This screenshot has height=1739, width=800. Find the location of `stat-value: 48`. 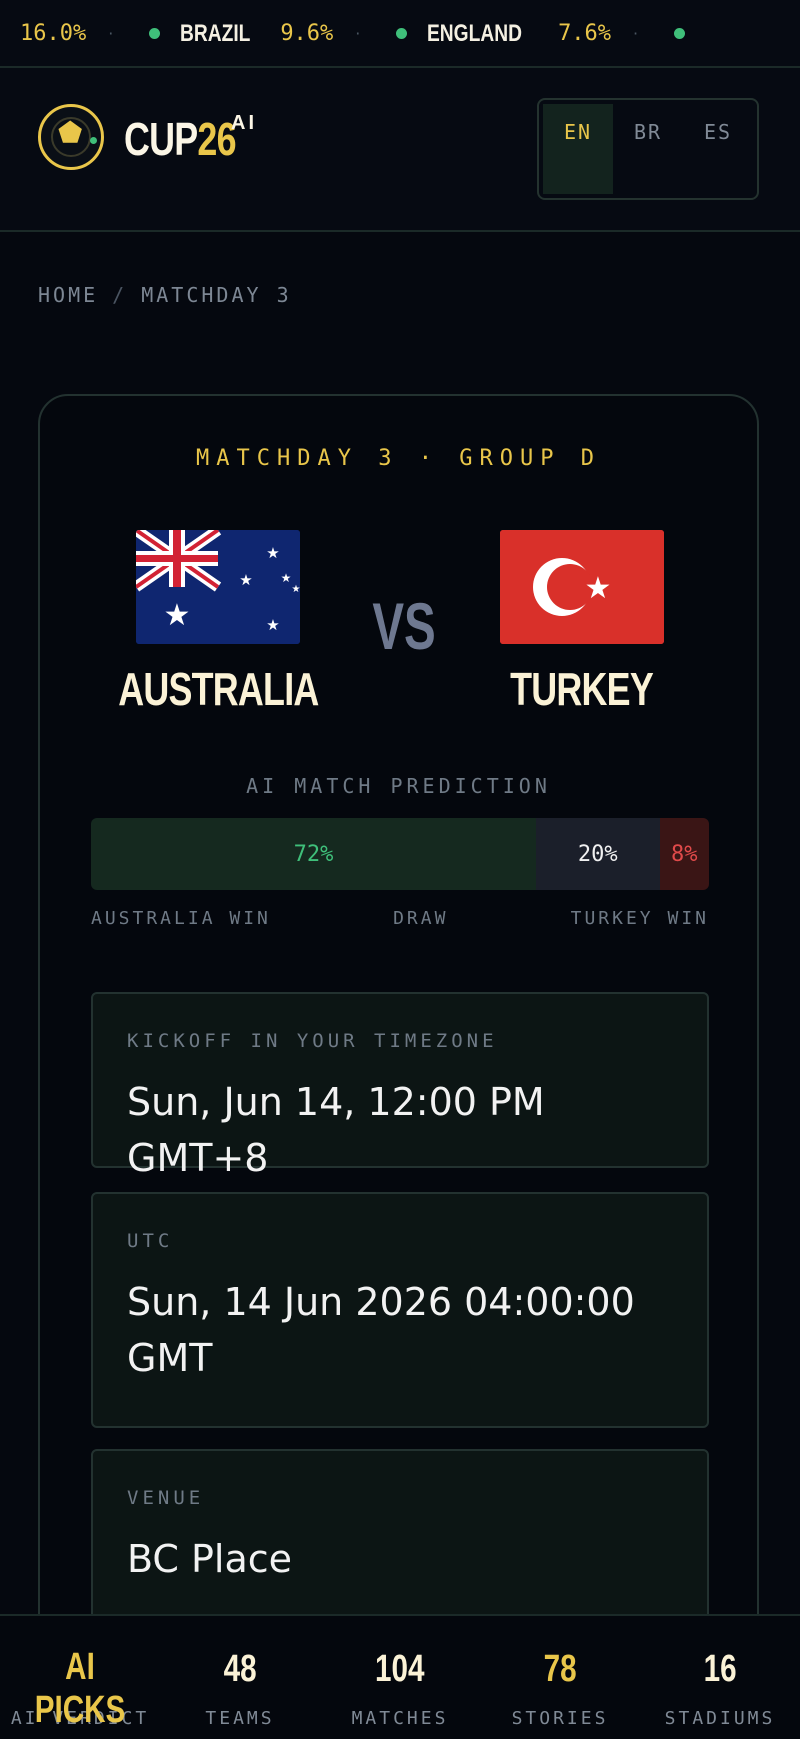

stat-value: 48 is located at coordinates (240, 1669).